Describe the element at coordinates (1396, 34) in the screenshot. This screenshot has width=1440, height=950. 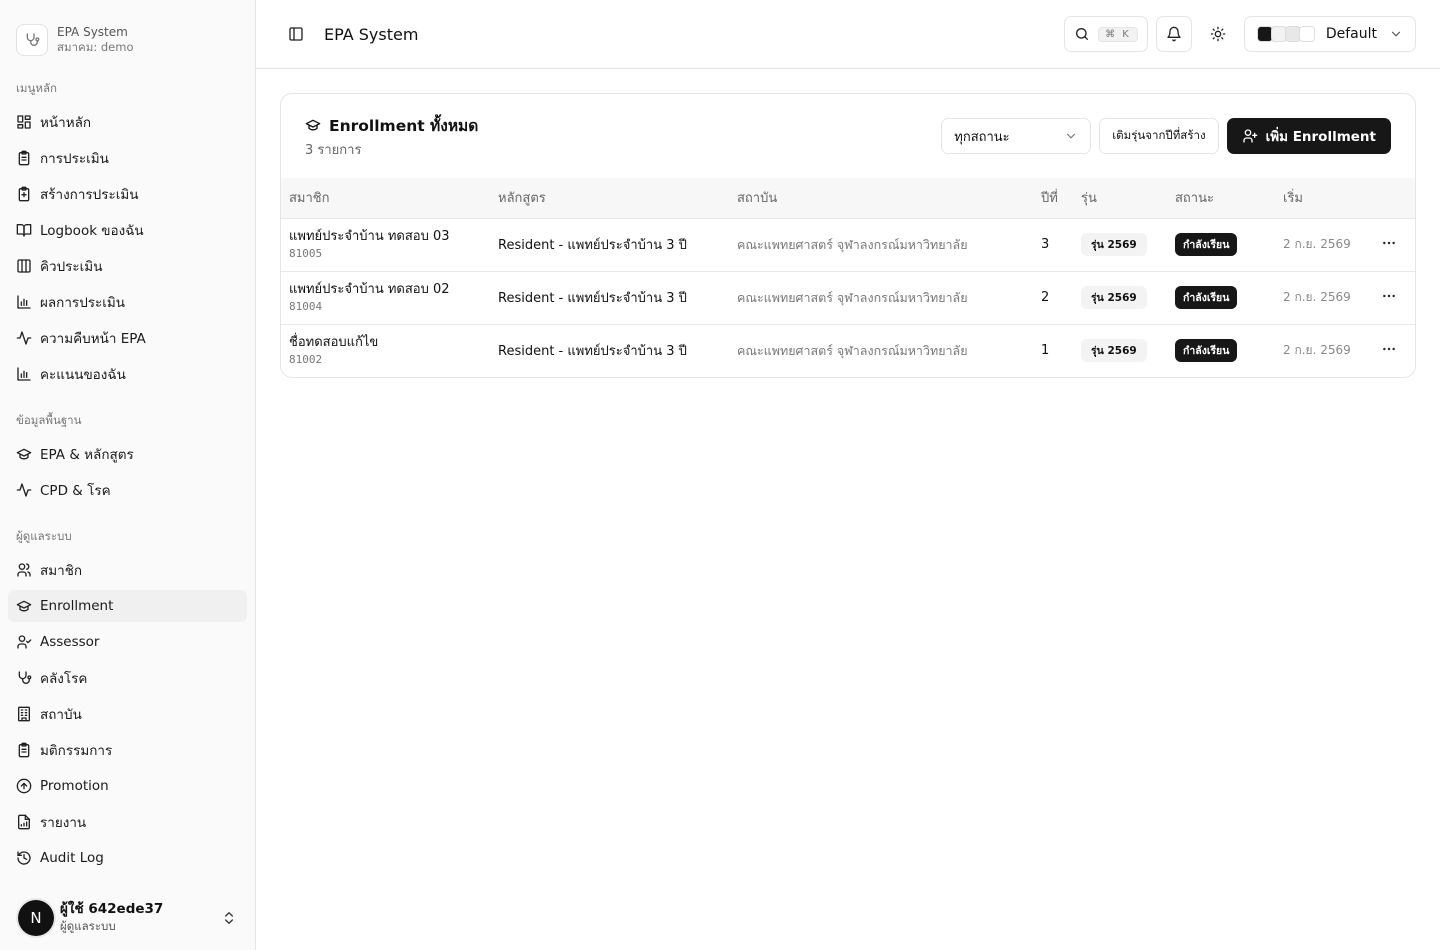
I see `chevron-down-icon` at that location.